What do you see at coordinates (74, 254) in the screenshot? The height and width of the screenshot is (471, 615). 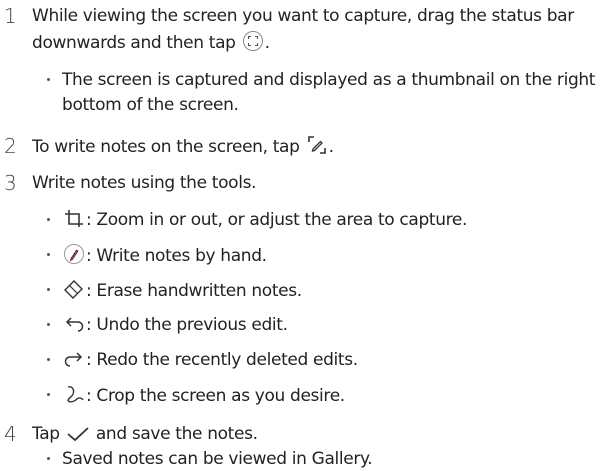 I see `pen-icon` at bounding box center [74, 254].